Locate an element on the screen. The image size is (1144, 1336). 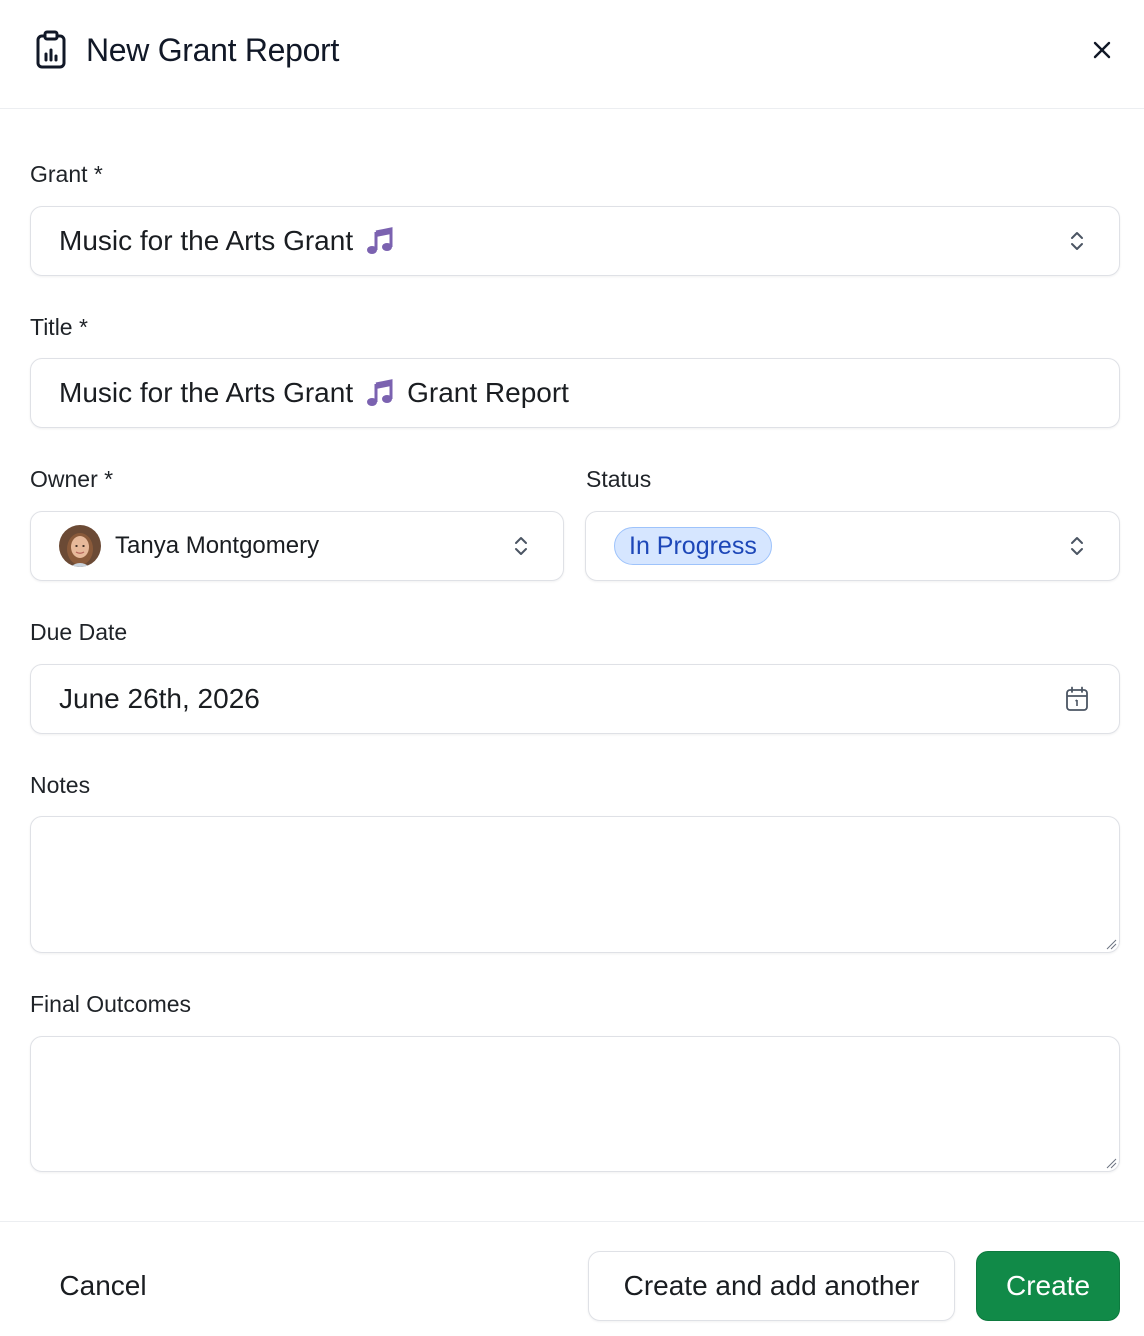
due-date-picker: June 26th, 2026 is located at coordinates (575, 699).